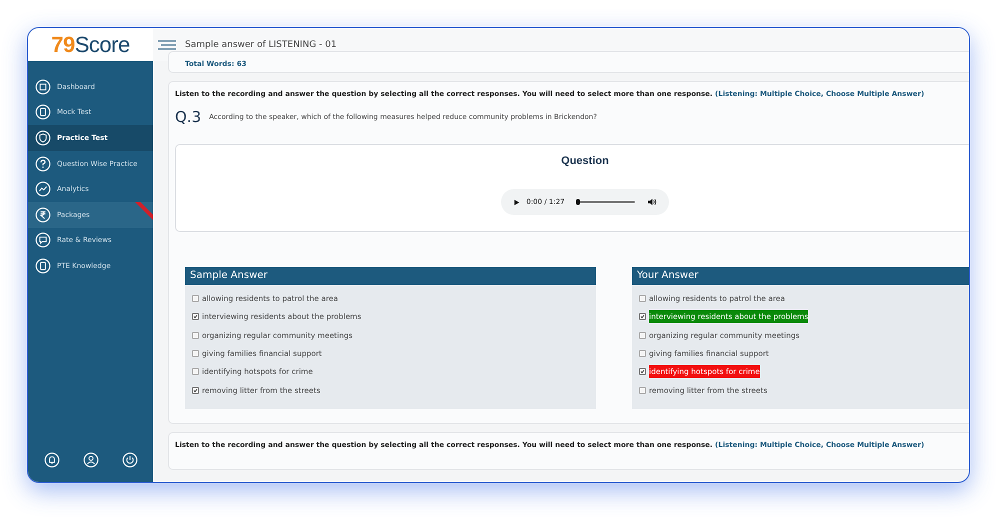 The height and width of the screenshot is (524, 999). What do you see at coordinates (43, 138) in the screenshot?
I see `shield-icon` at bounding box center [43, 138].